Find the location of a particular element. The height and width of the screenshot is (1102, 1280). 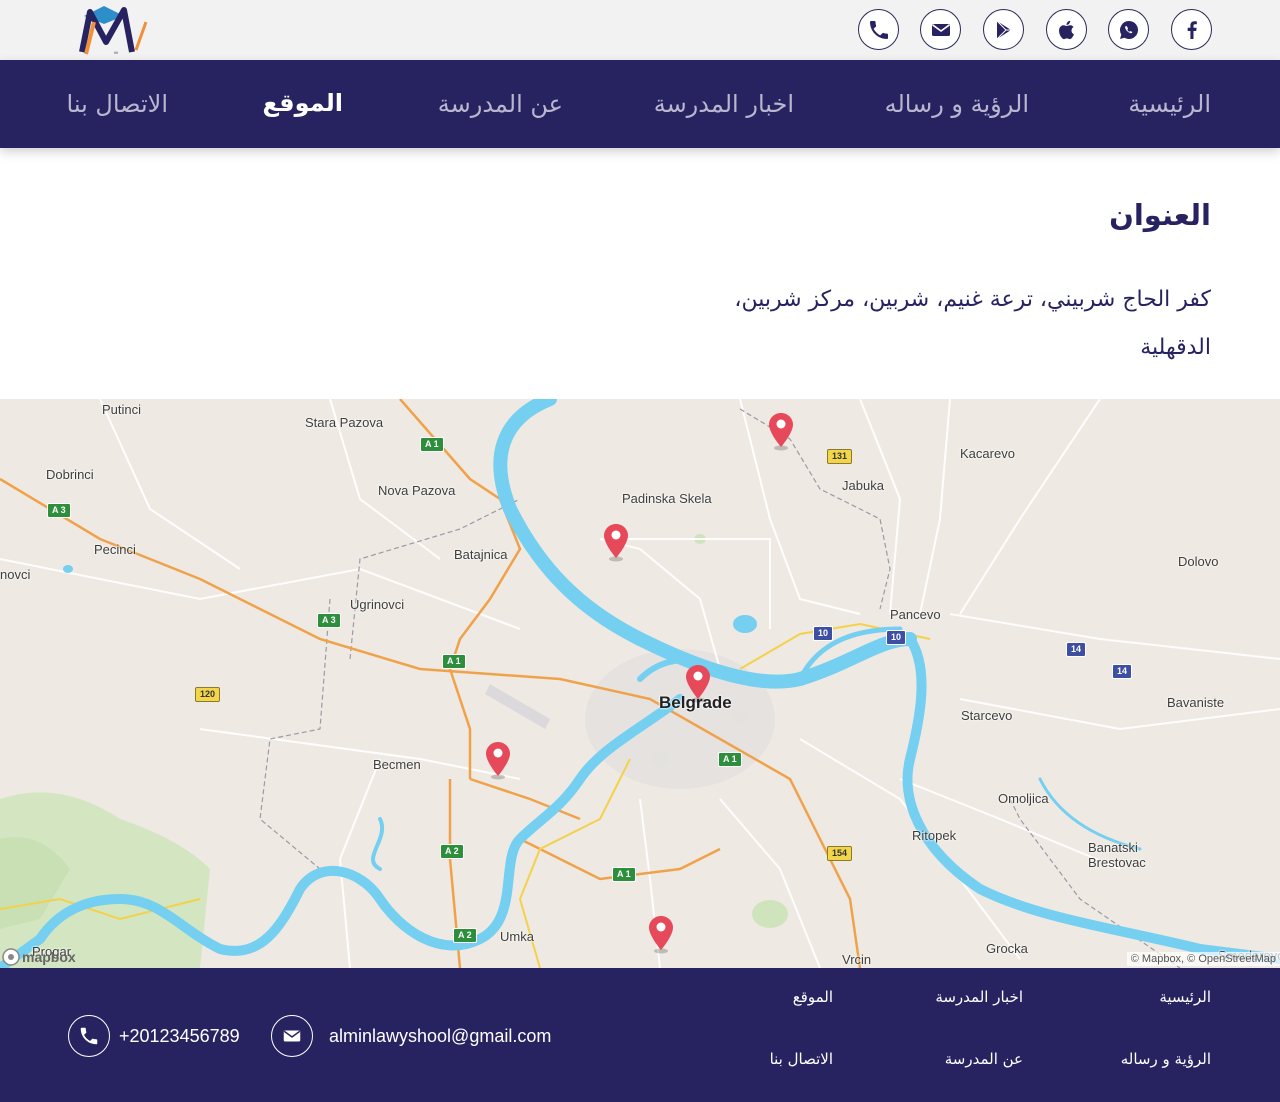

map-city-label: Grocka is located at coordinates (1007, 948).